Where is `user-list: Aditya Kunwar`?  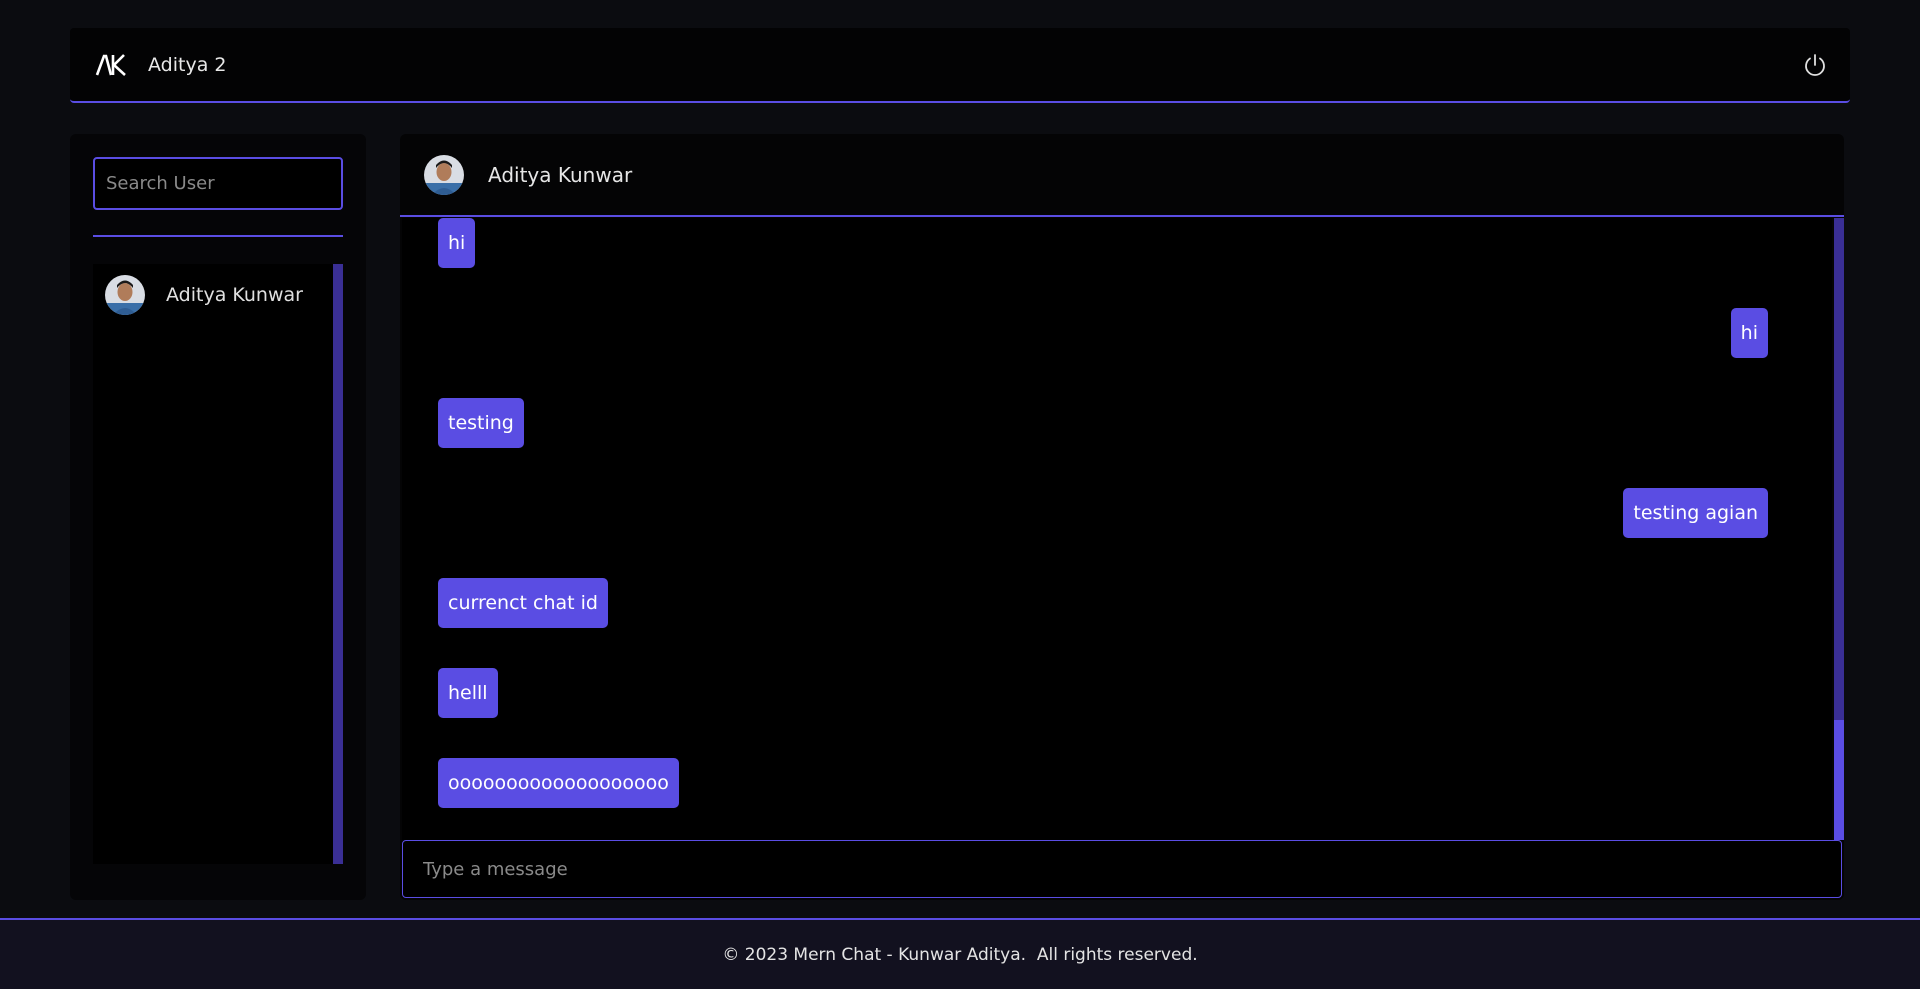
user-list: Aditya Kunwar is located at coordinates (218, 564).